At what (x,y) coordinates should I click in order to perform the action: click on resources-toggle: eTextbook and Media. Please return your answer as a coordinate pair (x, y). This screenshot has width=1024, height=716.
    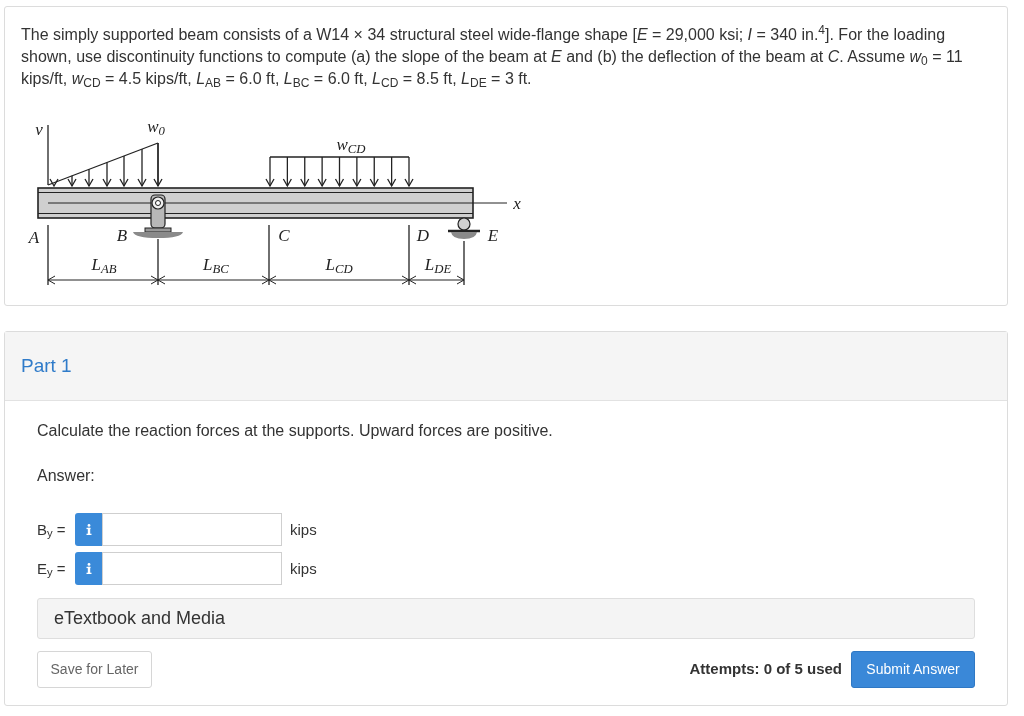
    Looking at the image, I should click on (506, 618).